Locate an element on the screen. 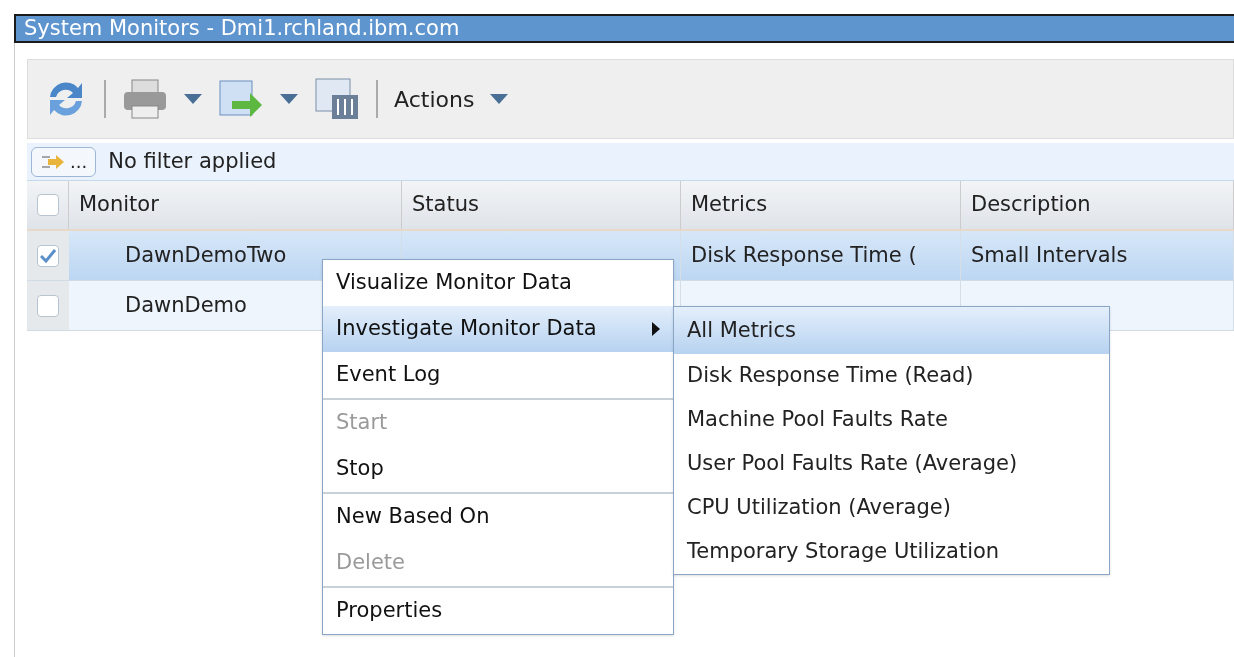 The image size is (1234, 657). checkmark-icon is located at coordinates (48, 255).